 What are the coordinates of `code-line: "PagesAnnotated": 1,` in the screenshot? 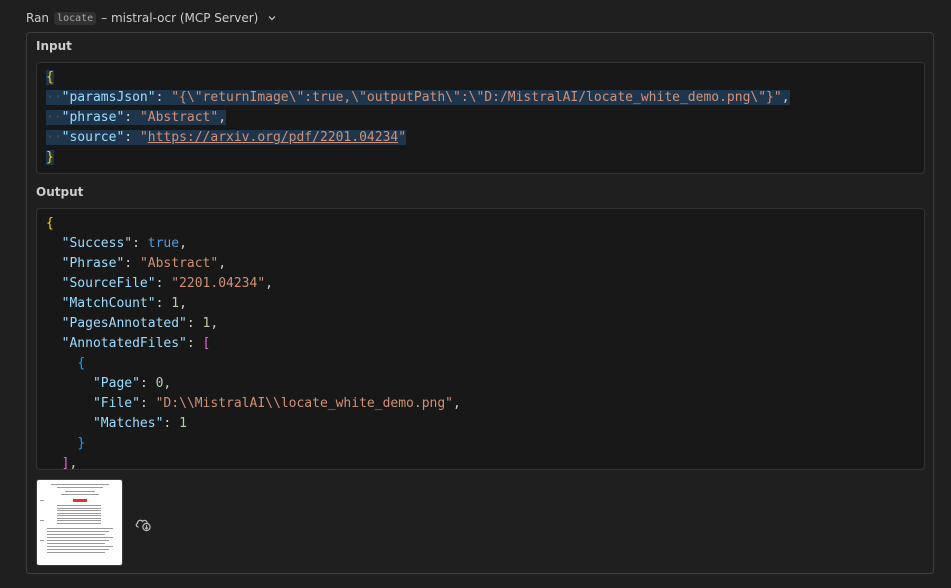 It's located at (132, 324).